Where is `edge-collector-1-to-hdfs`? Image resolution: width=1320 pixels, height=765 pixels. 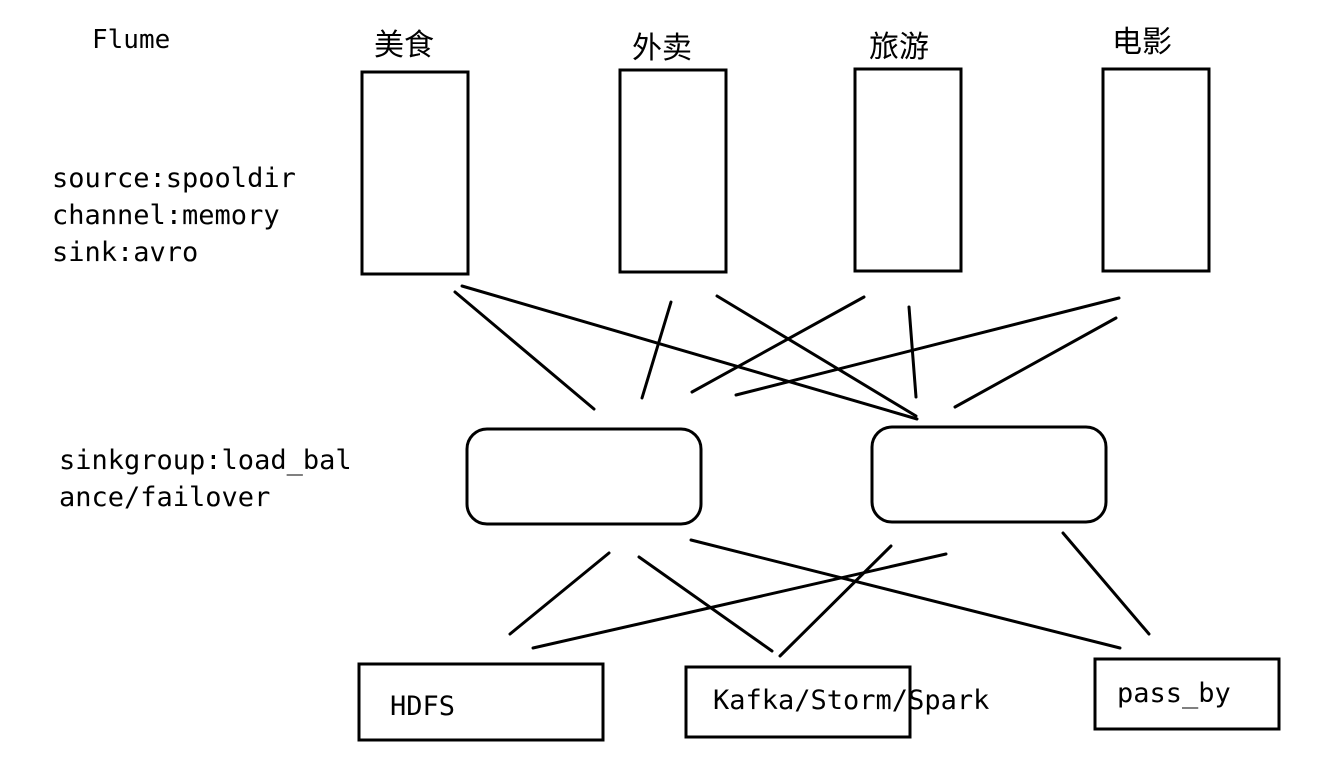 edge-collector-1-to-hdfs is located at coordinates (559, 593).